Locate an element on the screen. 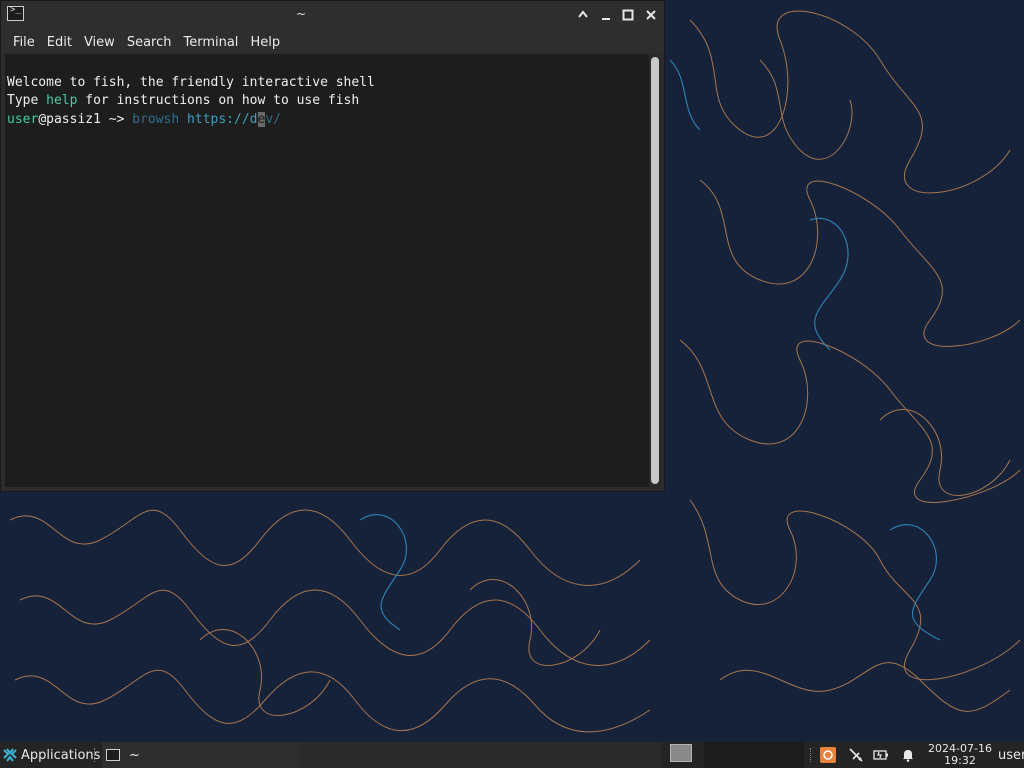 This screenshot has height=768, width=1024. applications-menu-button: Applications is located at coordinates (51, 755).